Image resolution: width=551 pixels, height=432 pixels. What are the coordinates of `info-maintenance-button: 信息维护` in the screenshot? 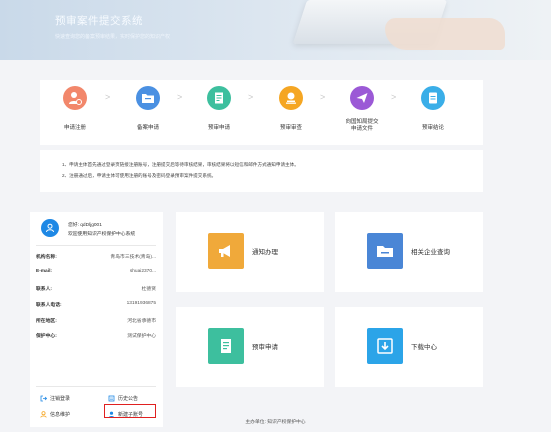 It's located at (55, 414).